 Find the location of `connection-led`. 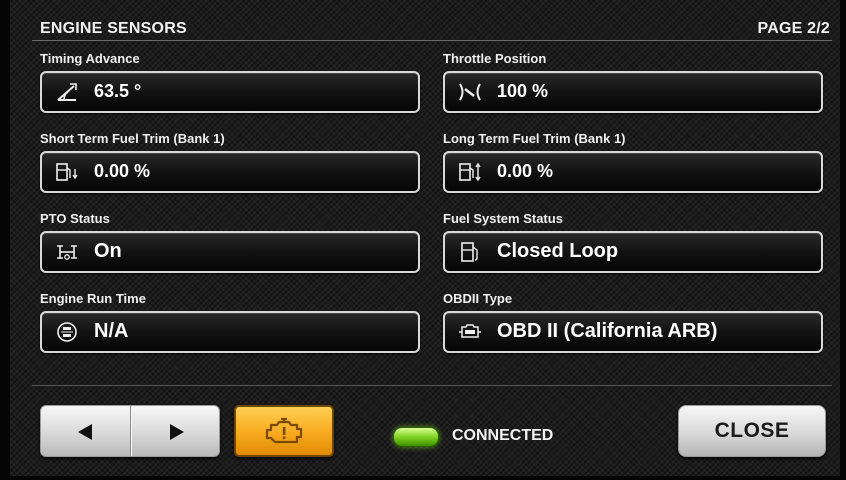

connection-led is located at coordinates (416, 437).